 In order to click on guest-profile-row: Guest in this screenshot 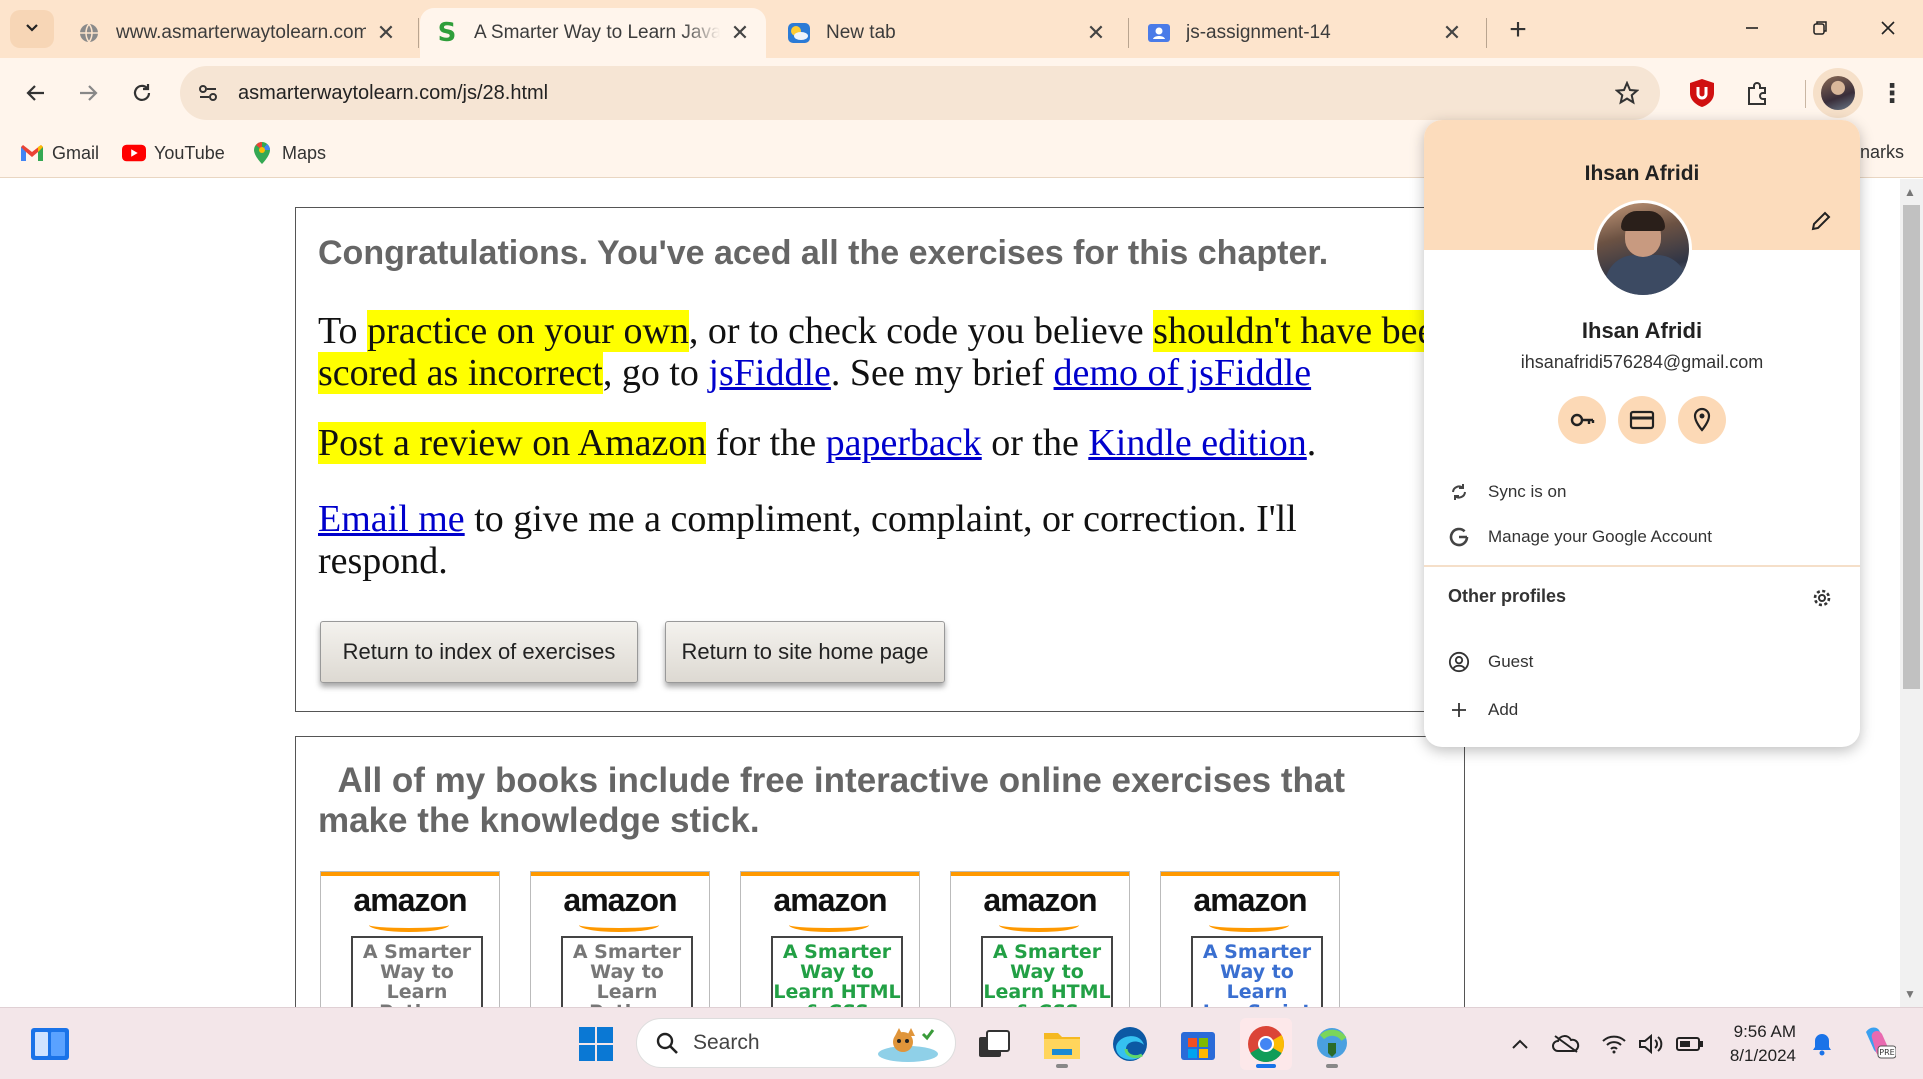, I will do `click(1643, 662)`.